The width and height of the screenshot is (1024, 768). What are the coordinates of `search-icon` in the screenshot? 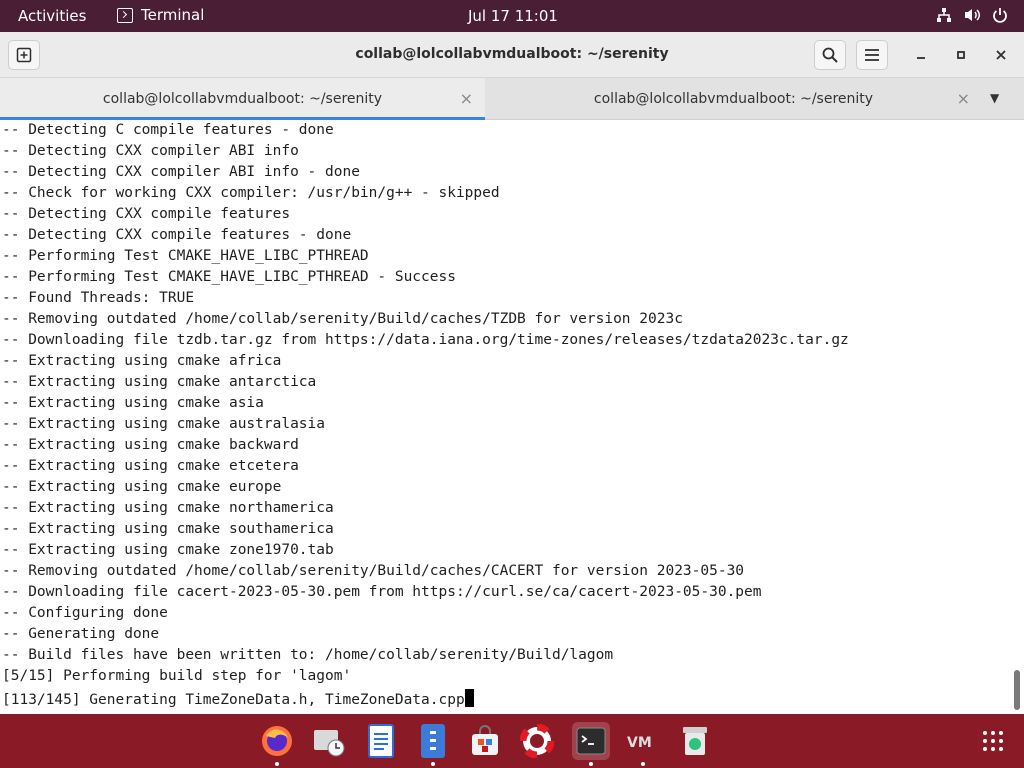 It's located at (830, 55).